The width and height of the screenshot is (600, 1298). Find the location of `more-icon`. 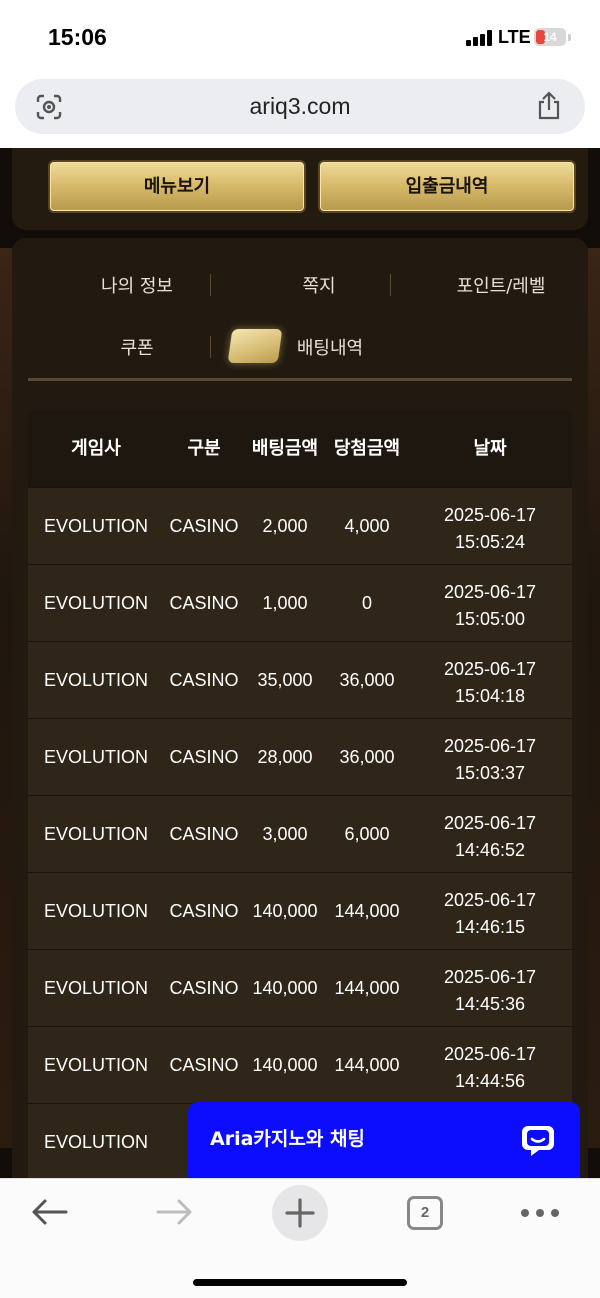

more-icon is located at coordinates (540, 1213).